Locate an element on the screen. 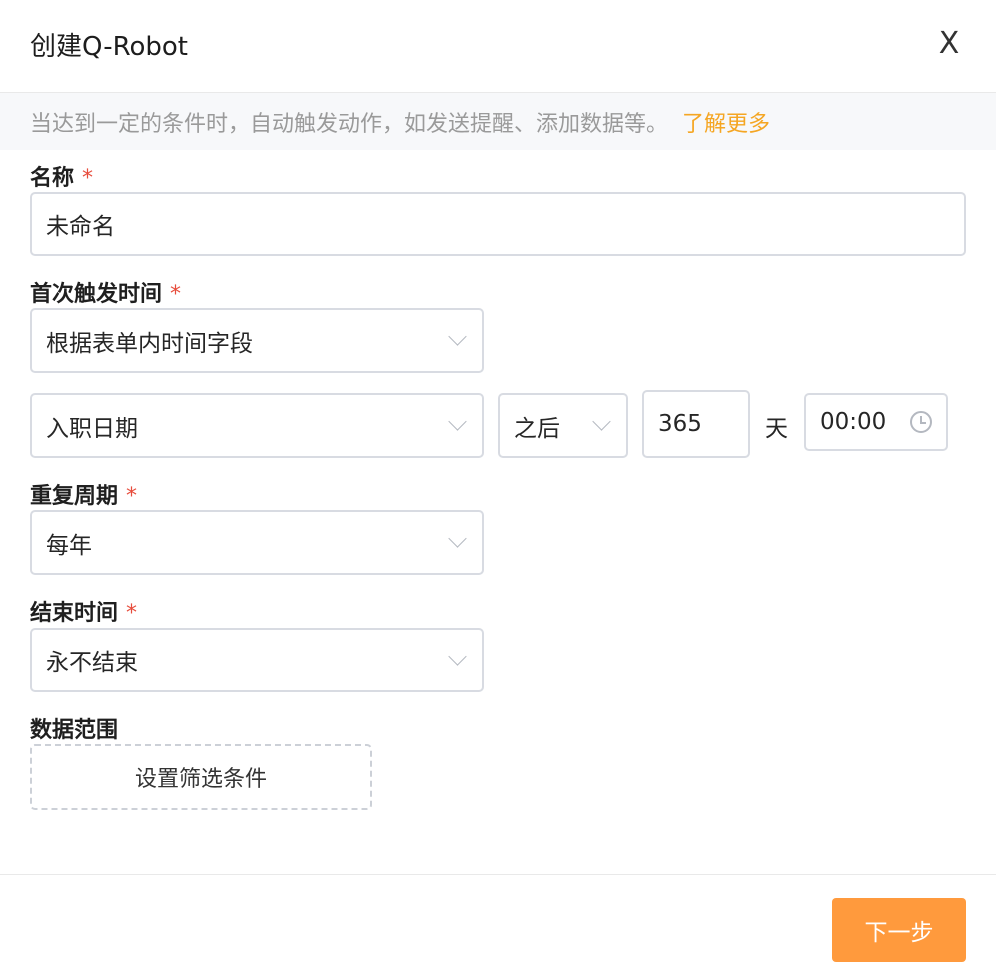 The image size is (996, 973). first-trigger-label: 首次触发时间 * is located at coordinates (106, 294).